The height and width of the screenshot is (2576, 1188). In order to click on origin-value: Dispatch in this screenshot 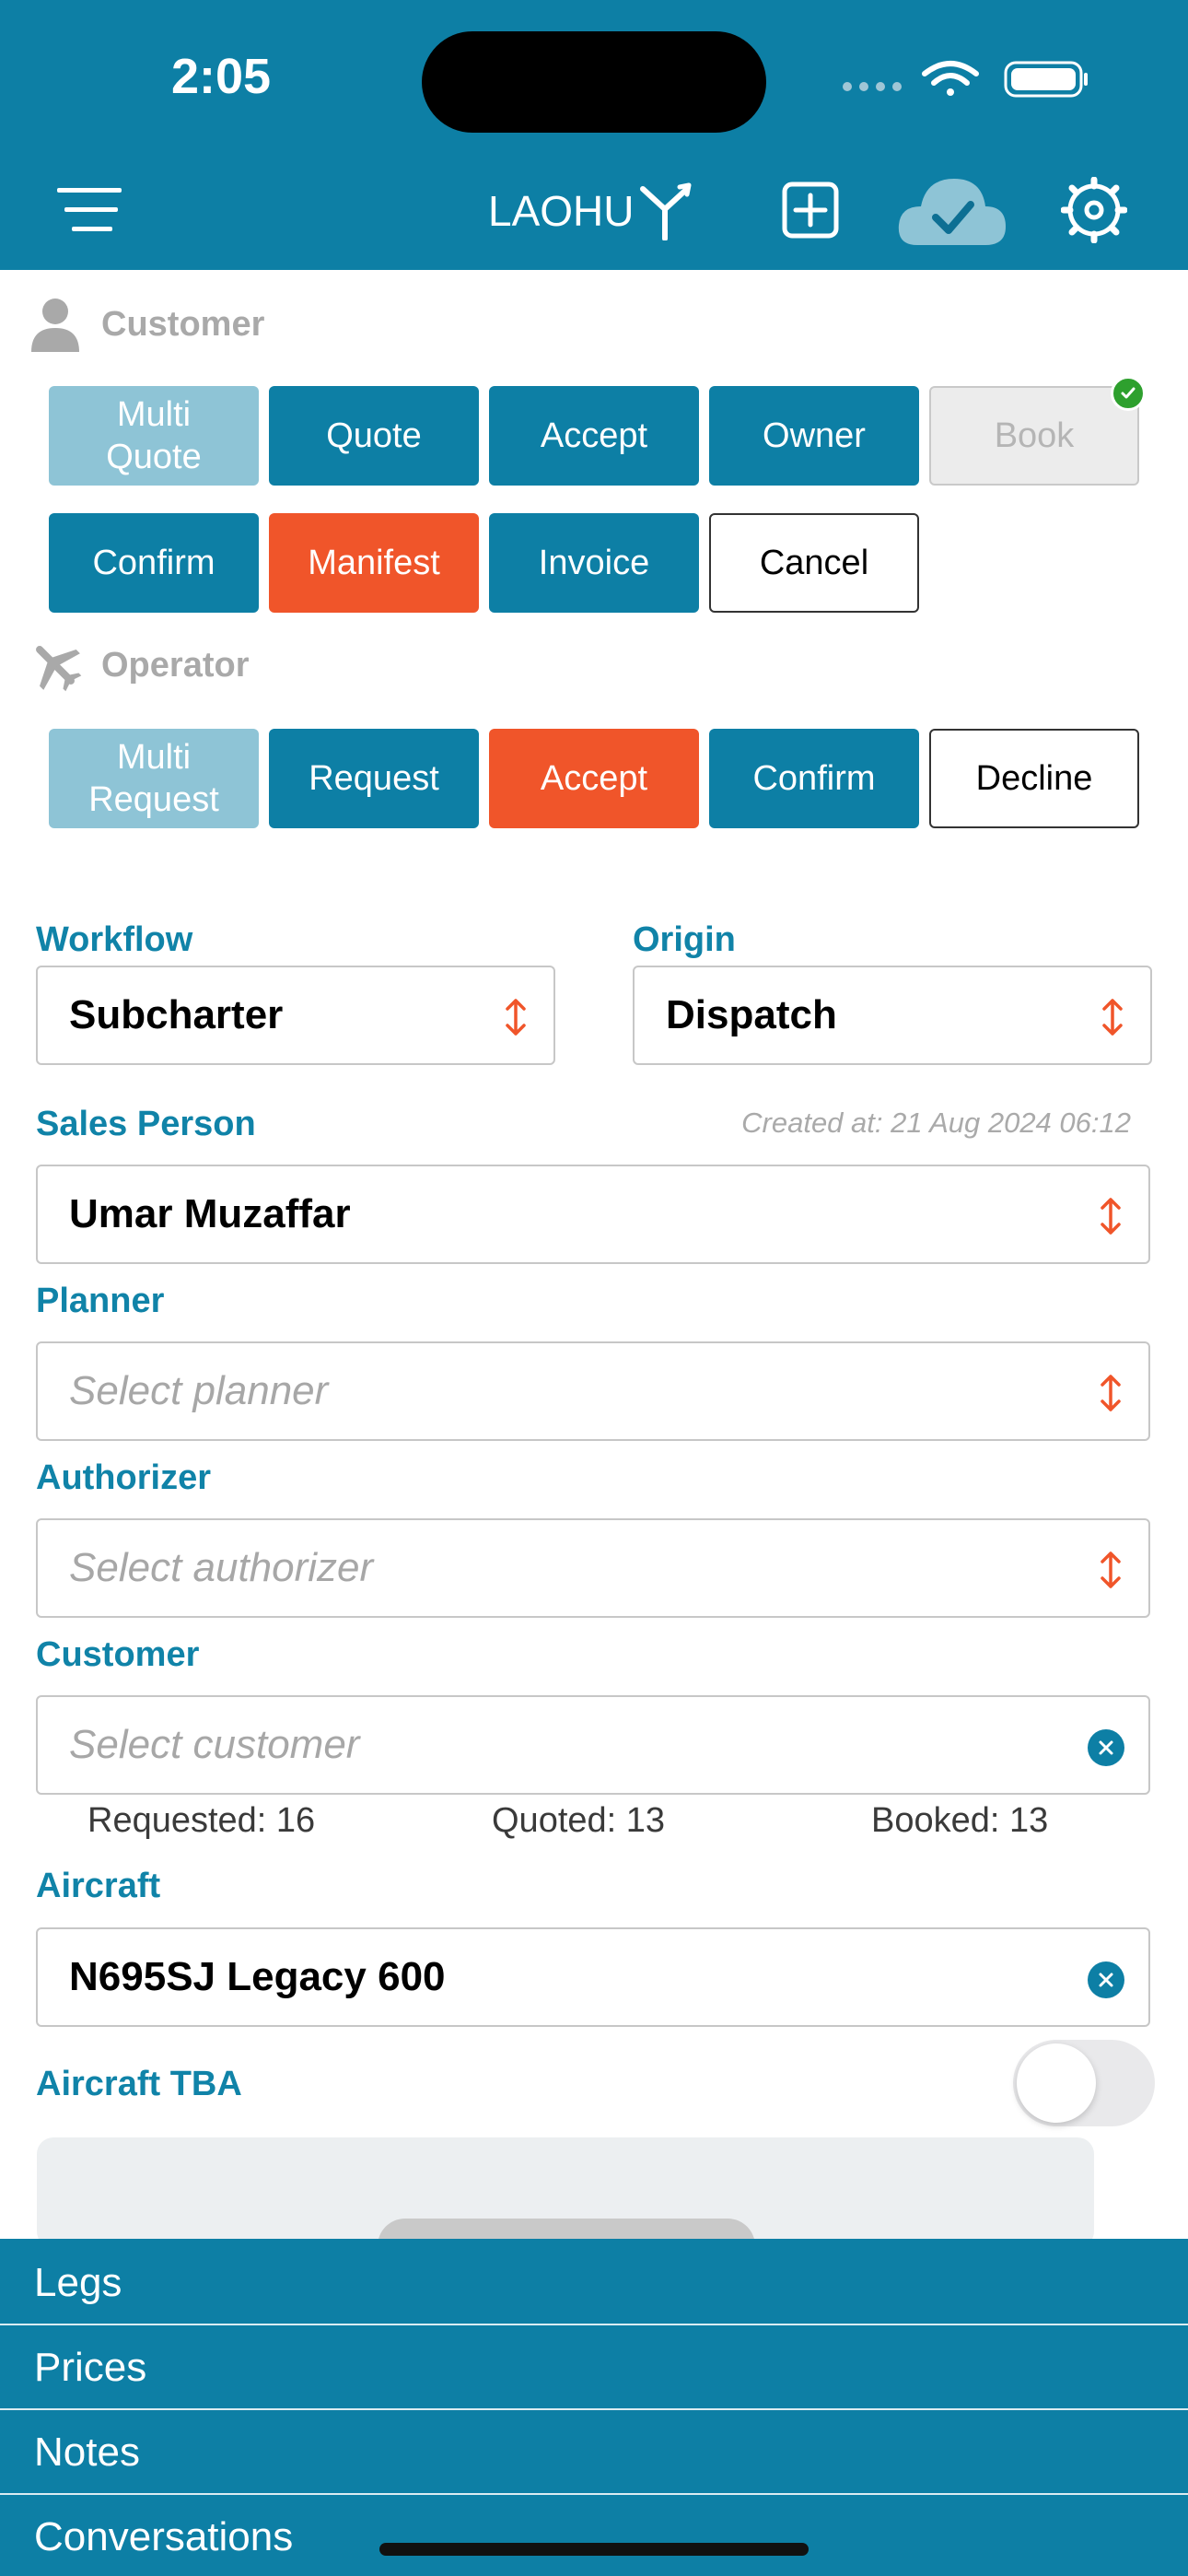, I will do `click(751, 1015)`.